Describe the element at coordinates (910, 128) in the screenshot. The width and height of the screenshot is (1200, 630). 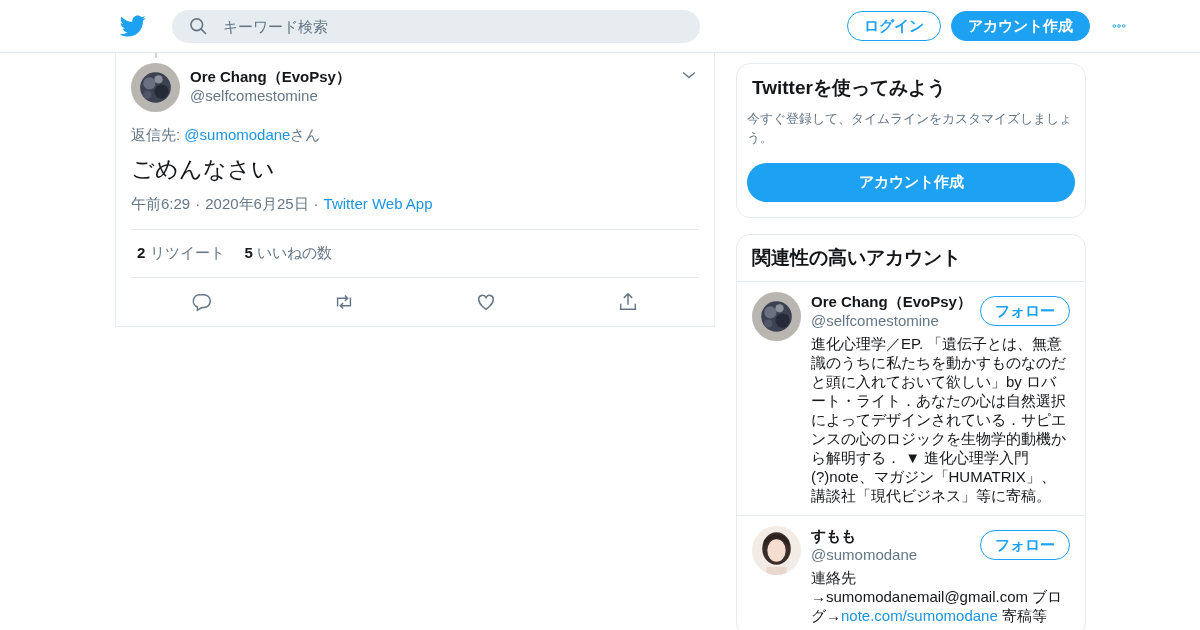
I see `card-text: 今すぐ登録して、タイムラインをカスタマイズしましょう。` at that location.